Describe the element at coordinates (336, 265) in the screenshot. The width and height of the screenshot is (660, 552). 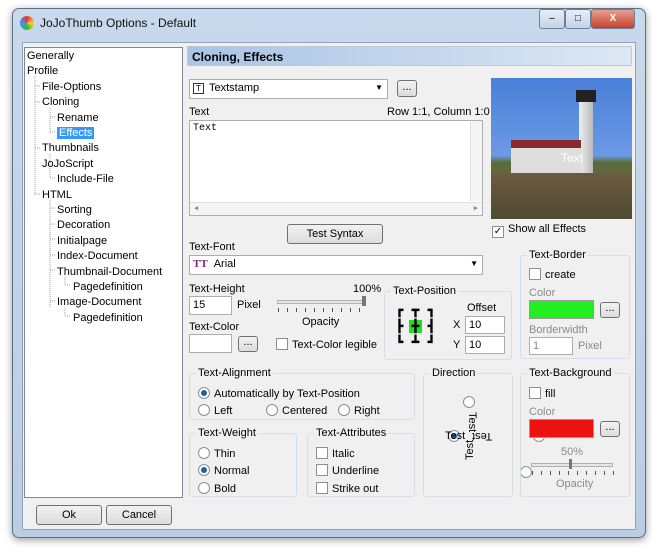
I see `font-select: TT Arial ▼` at that location.